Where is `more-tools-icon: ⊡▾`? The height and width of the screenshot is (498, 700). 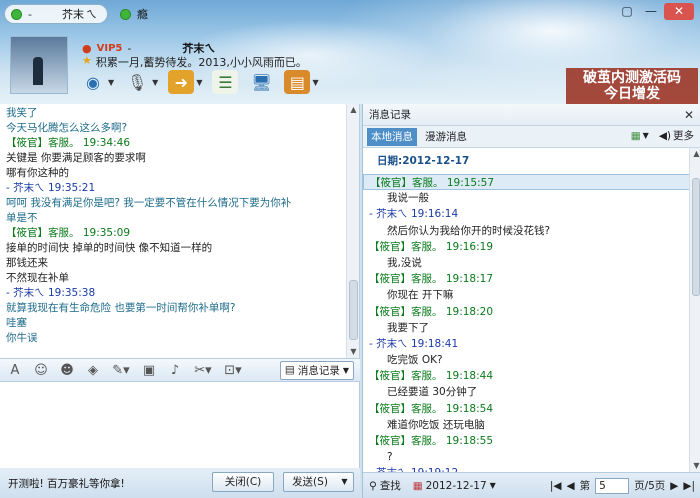
more-tools-icon: ⊡▾ is located at coordinates (233, 370).